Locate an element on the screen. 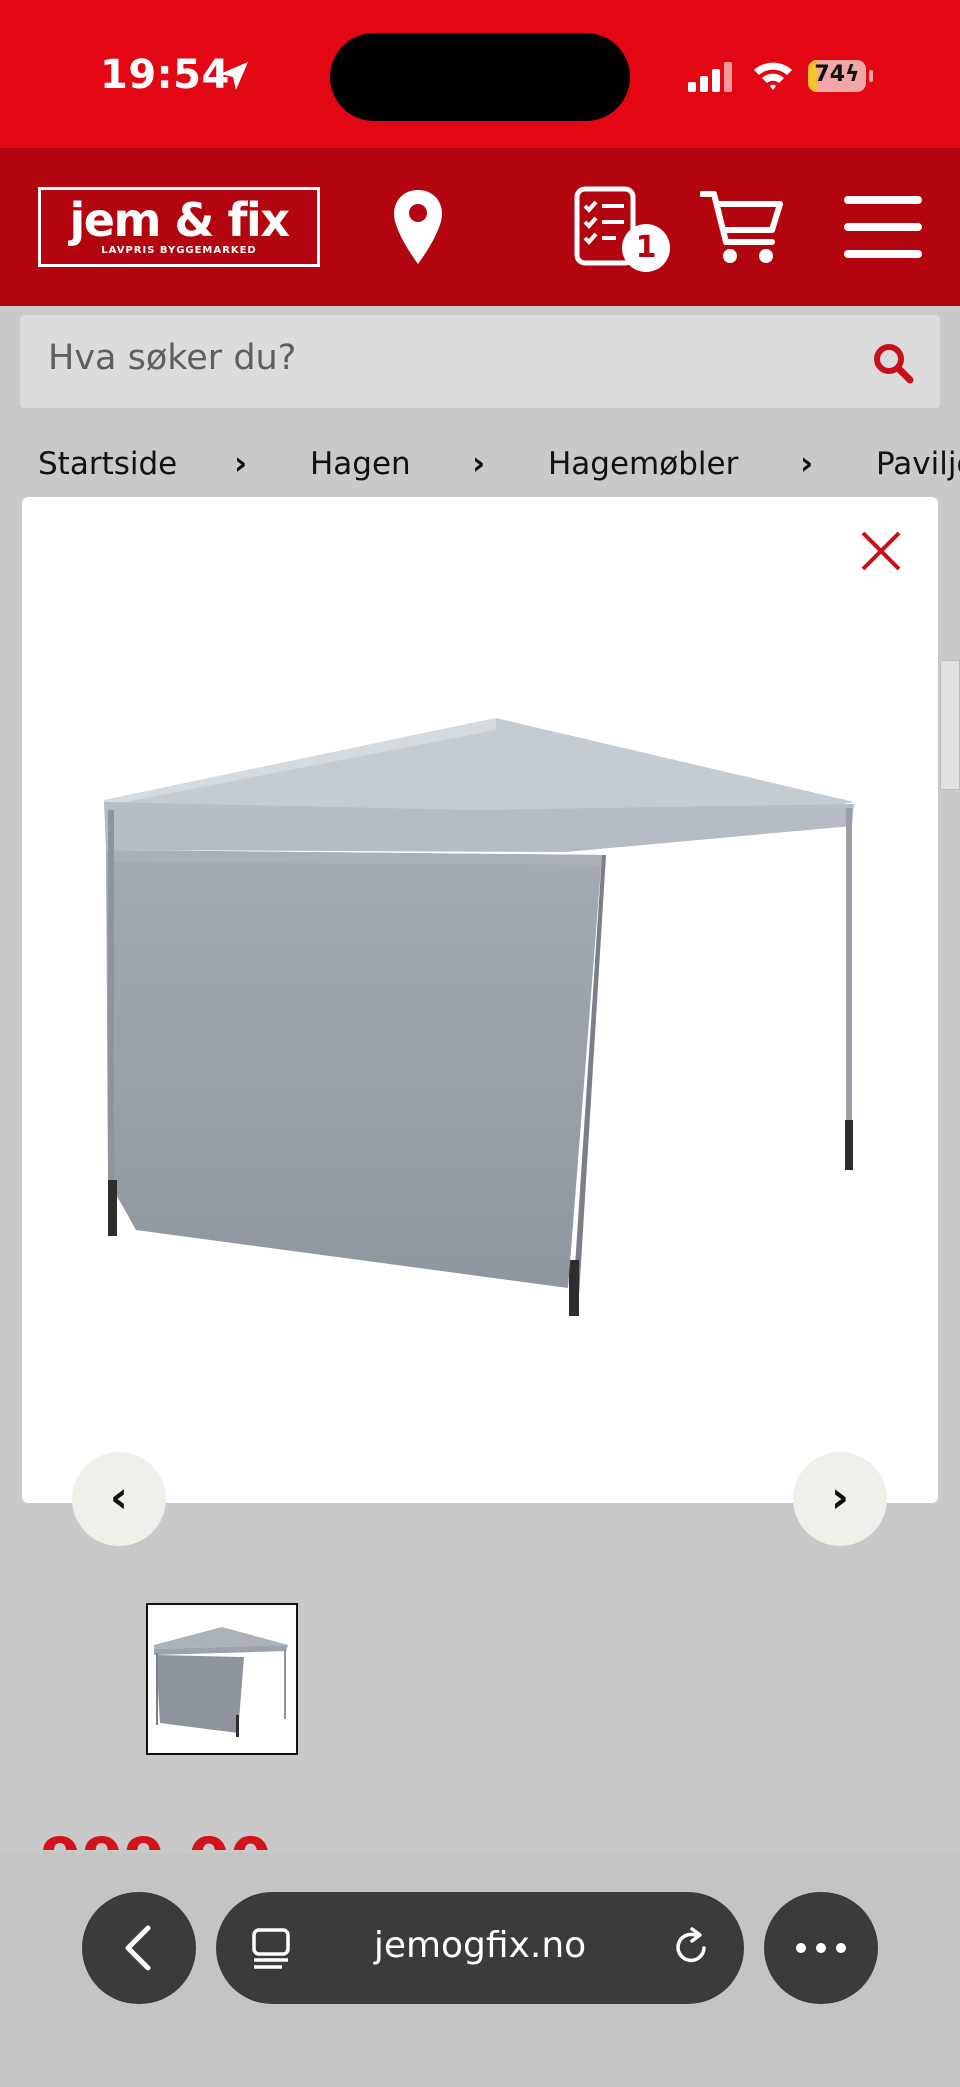 This screenshot has width=960, height=2087. battery-percent: 74ϟ is located at coordinates (837, 74).